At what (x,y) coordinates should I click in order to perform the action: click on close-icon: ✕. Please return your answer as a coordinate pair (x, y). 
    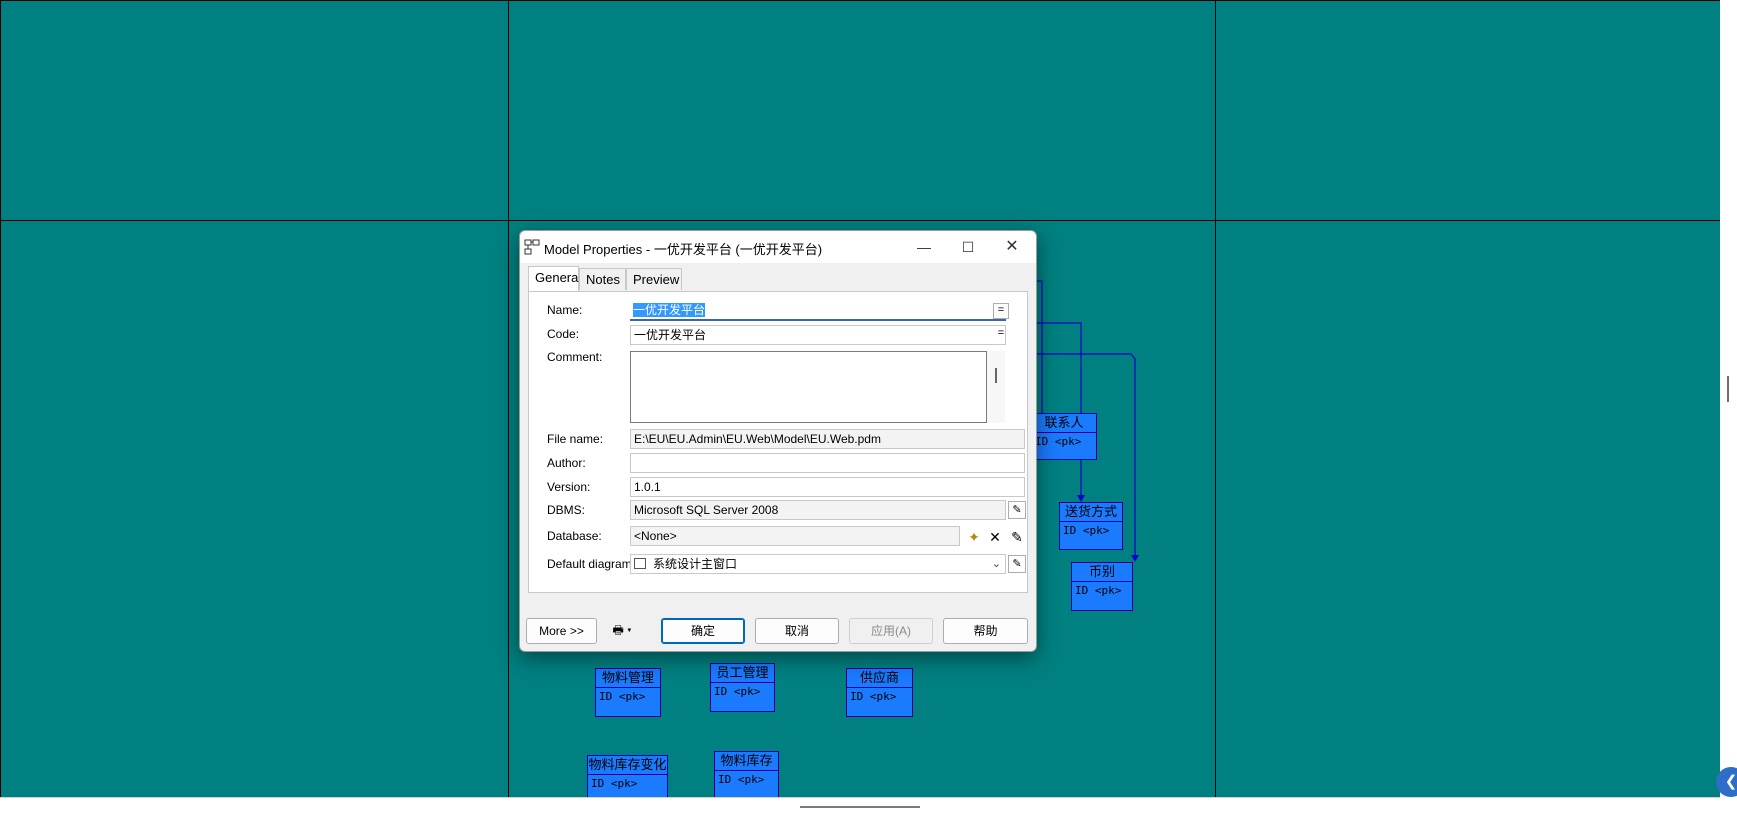
    Looking at the image, I should click on (1012, 247).